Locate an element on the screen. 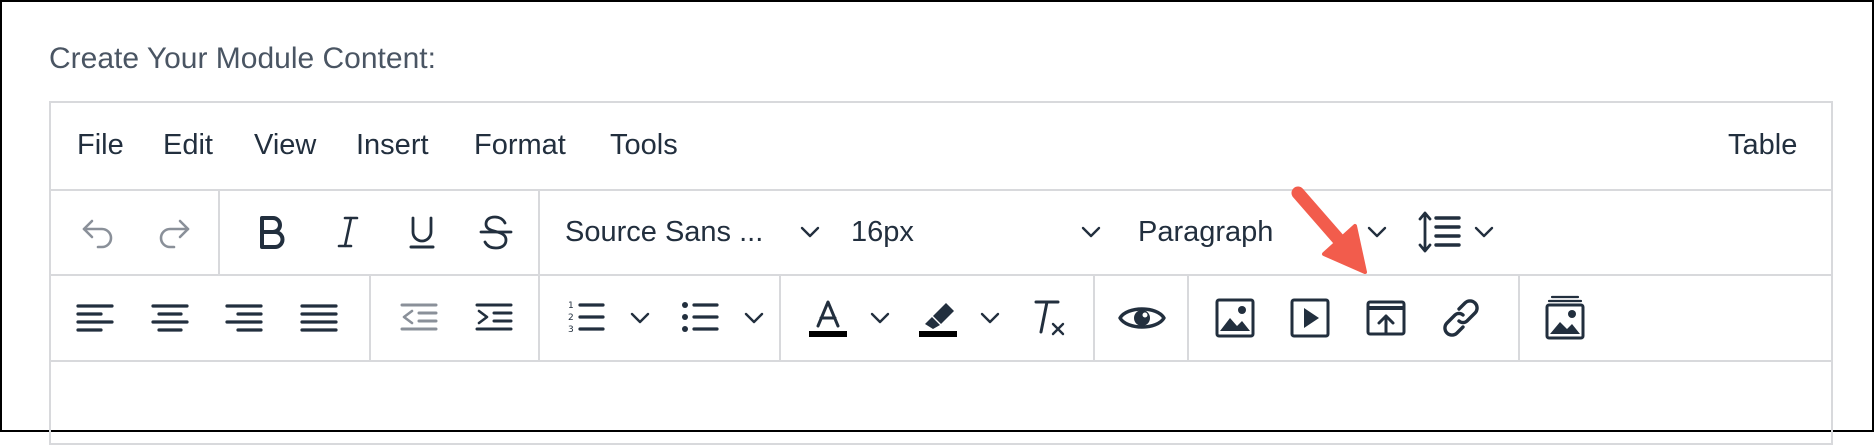 Image resolution: width=1874 pixels, height=445 pixels. highlight-color-icon is located at coordinates (938, 320).